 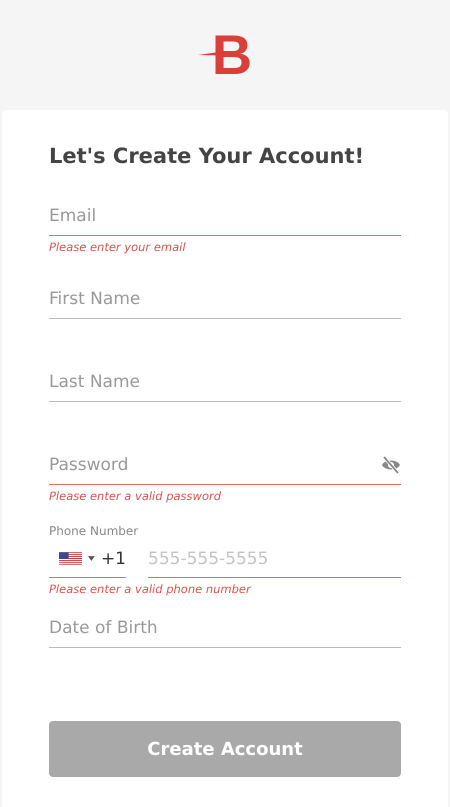 What do you see at coordinates (274, 559) in the screenshot?
I see `phone-field: 555-555-5555` at bounding box center [274, 559].